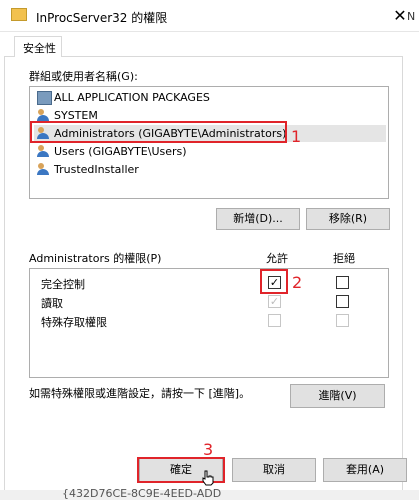  I want to click on read-deny-checkbox, so click(342, 301).